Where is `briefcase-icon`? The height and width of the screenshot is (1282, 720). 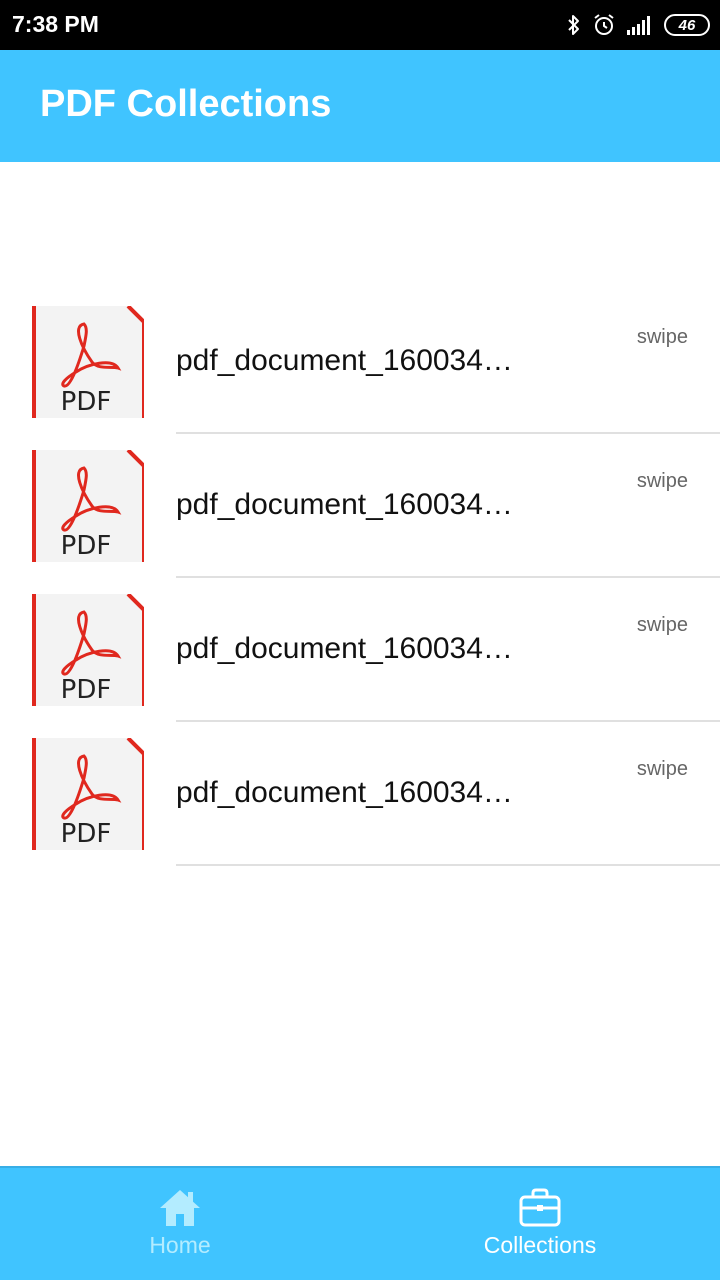 briefcase-icon is located at coordinates (540, 1207).